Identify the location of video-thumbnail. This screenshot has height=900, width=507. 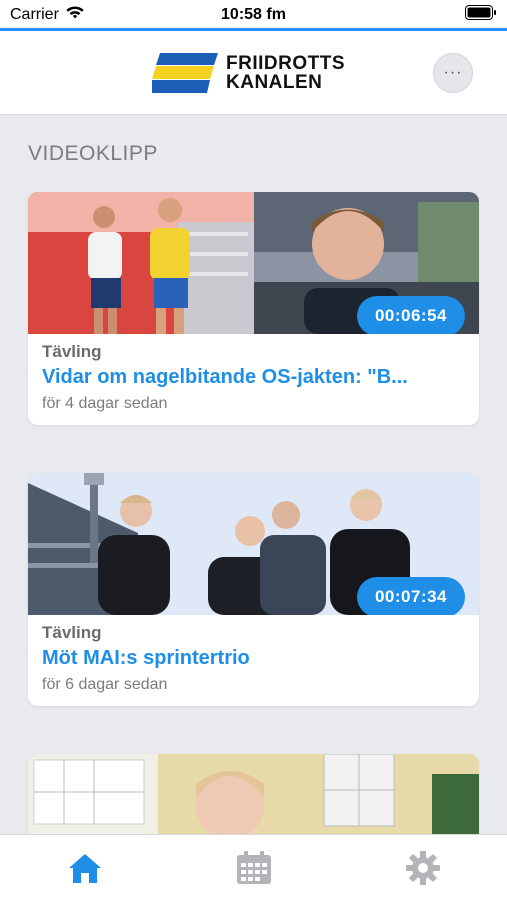
(253, 794).